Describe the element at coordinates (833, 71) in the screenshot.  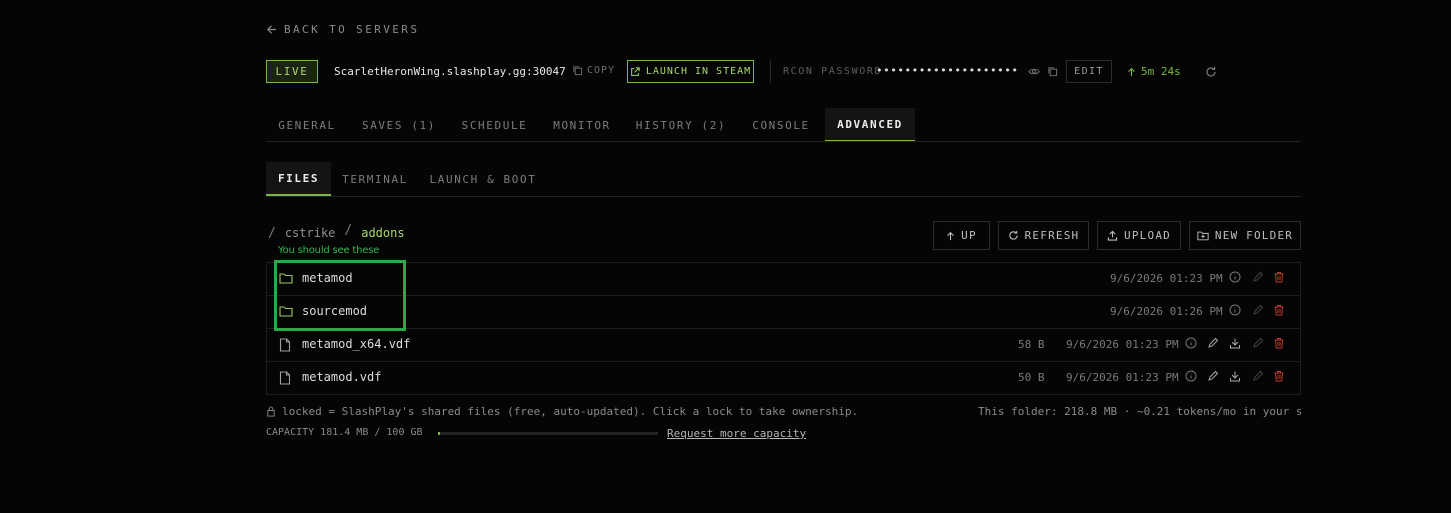
I see `rcon-label: RCON PASSWORD` at that location.